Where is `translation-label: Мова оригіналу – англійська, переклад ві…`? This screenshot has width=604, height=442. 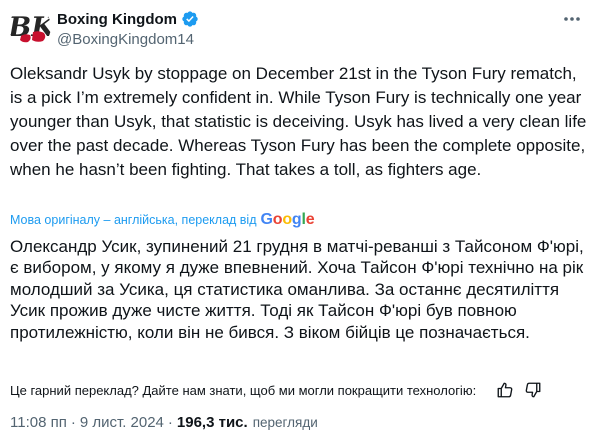 translation-label: Мова оригіналу – англійська, переклад ві… is located at coordinates (133, 220).